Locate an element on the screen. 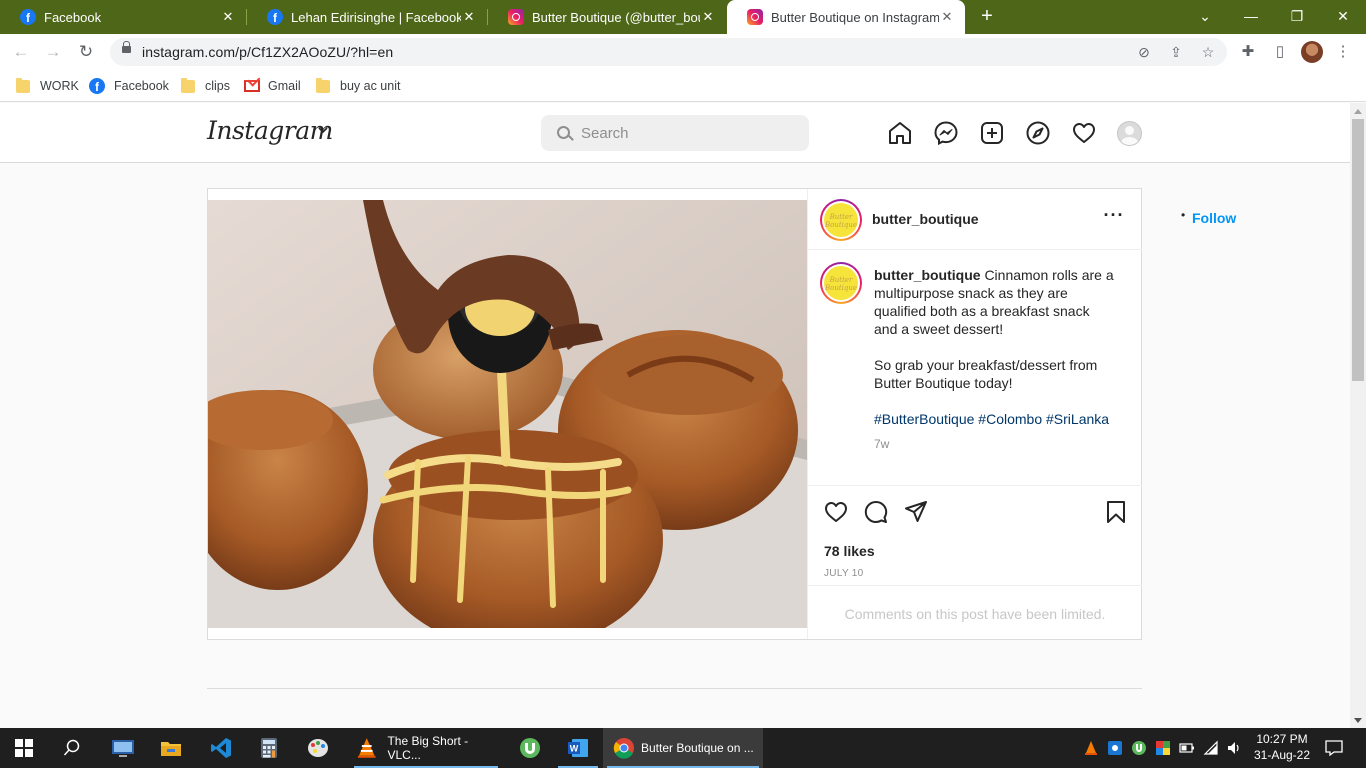  profile-avatar is located at coordinates (1312, 52).